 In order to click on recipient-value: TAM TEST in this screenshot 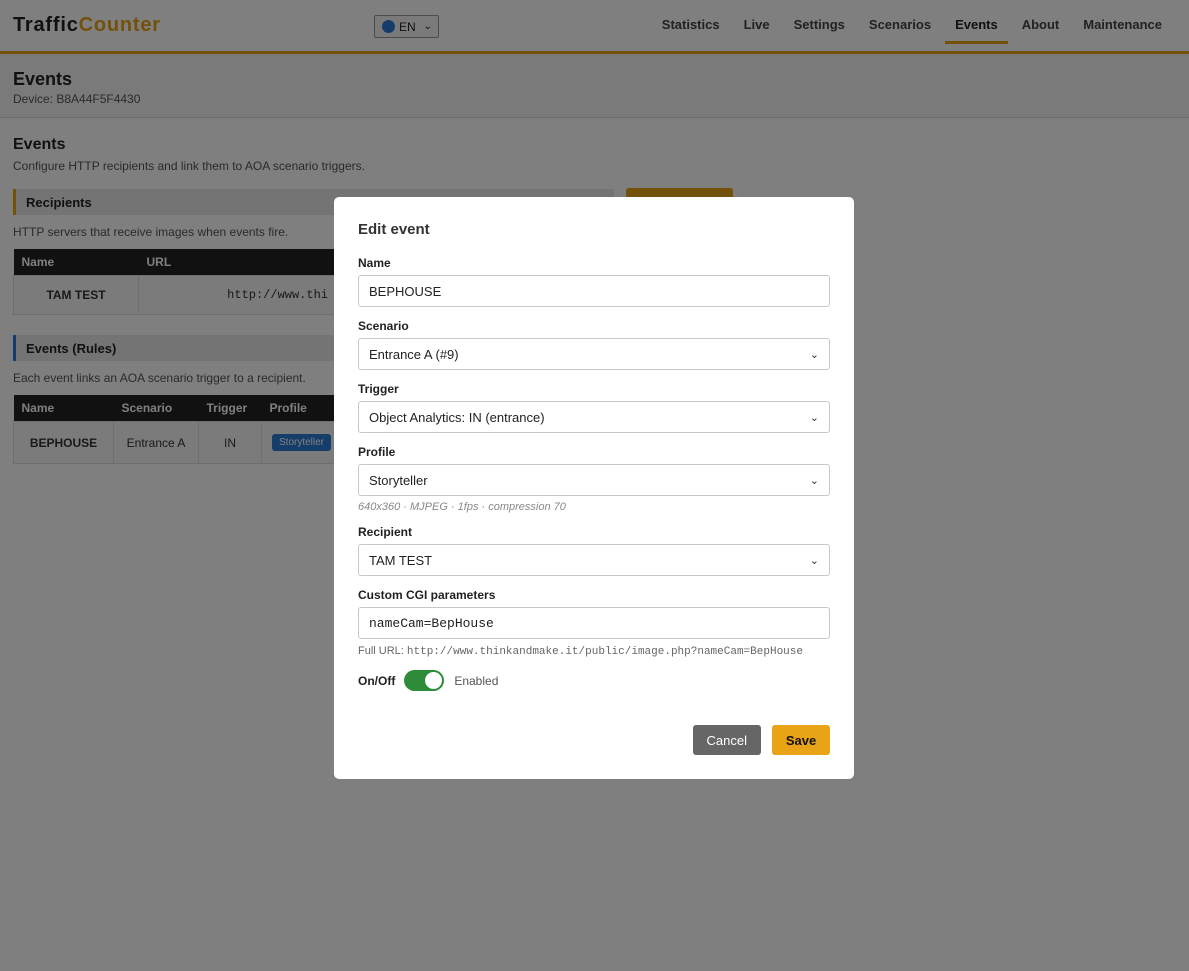, I will do `click(401, 560)`.